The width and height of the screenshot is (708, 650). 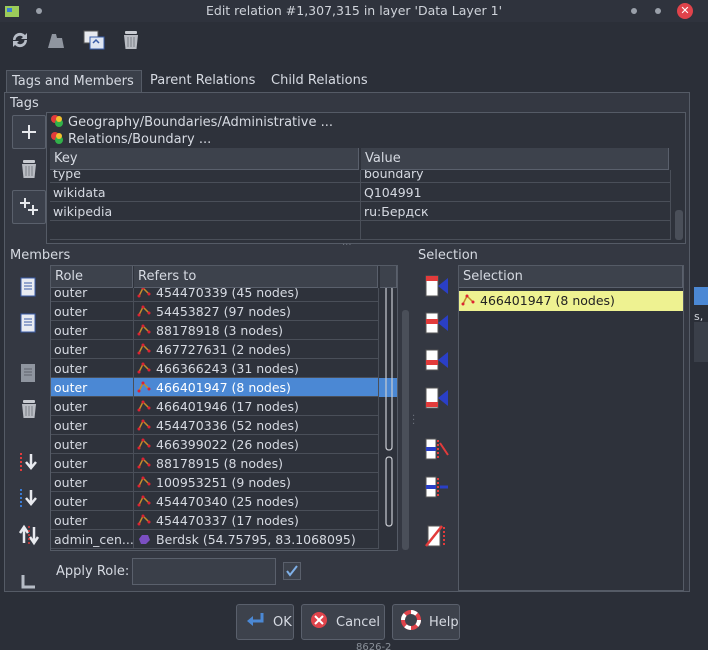 I want to click on member-row: outer 466366243 (31 nodes), so click(x=224, y=368).